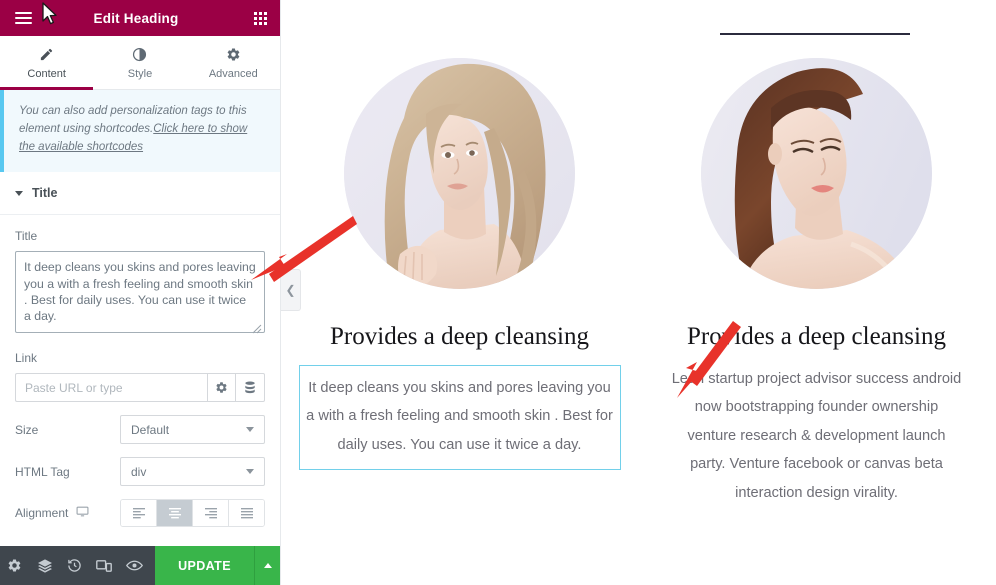 Image resolution: width=996 pixels, height=585 pixels. I want to click on brunette-woman-portrait, so click(816, 173).